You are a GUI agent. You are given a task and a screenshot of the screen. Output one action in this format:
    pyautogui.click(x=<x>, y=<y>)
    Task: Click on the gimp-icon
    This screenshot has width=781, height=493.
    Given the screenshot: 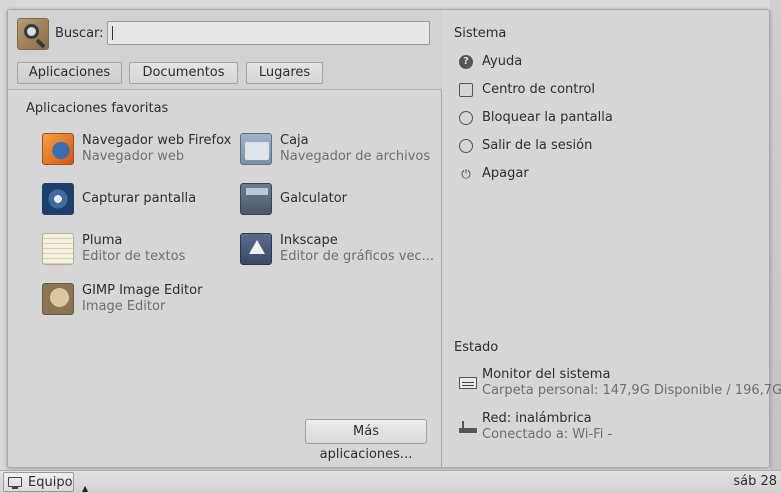 What is the action you would take?
    pyautogui.click(x=58, y=299)
    